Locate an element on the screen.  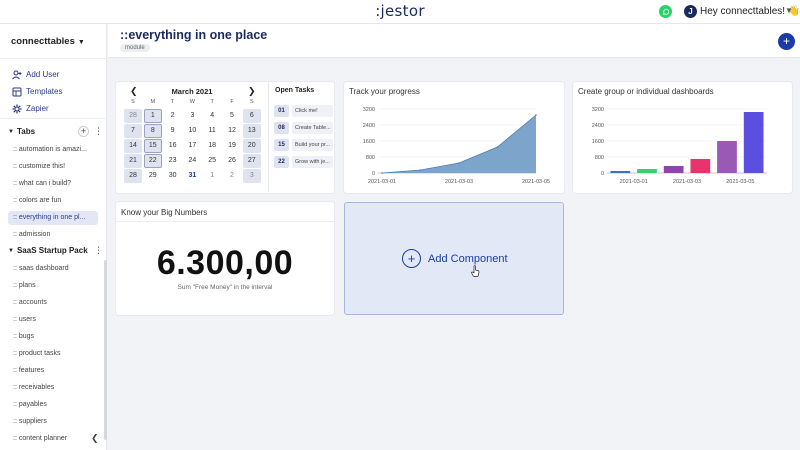
calendar-day: 16 is located at coordinates (173, 146).